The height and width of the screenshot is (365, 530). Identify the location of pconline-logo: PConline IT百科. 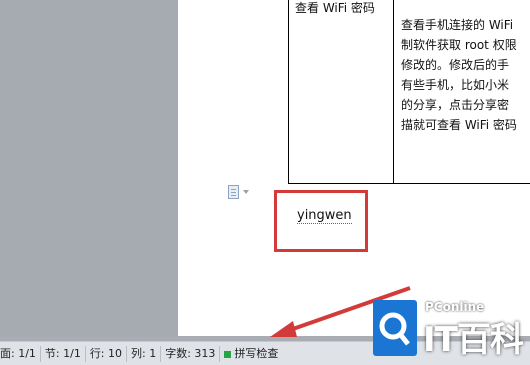
(445, 329).